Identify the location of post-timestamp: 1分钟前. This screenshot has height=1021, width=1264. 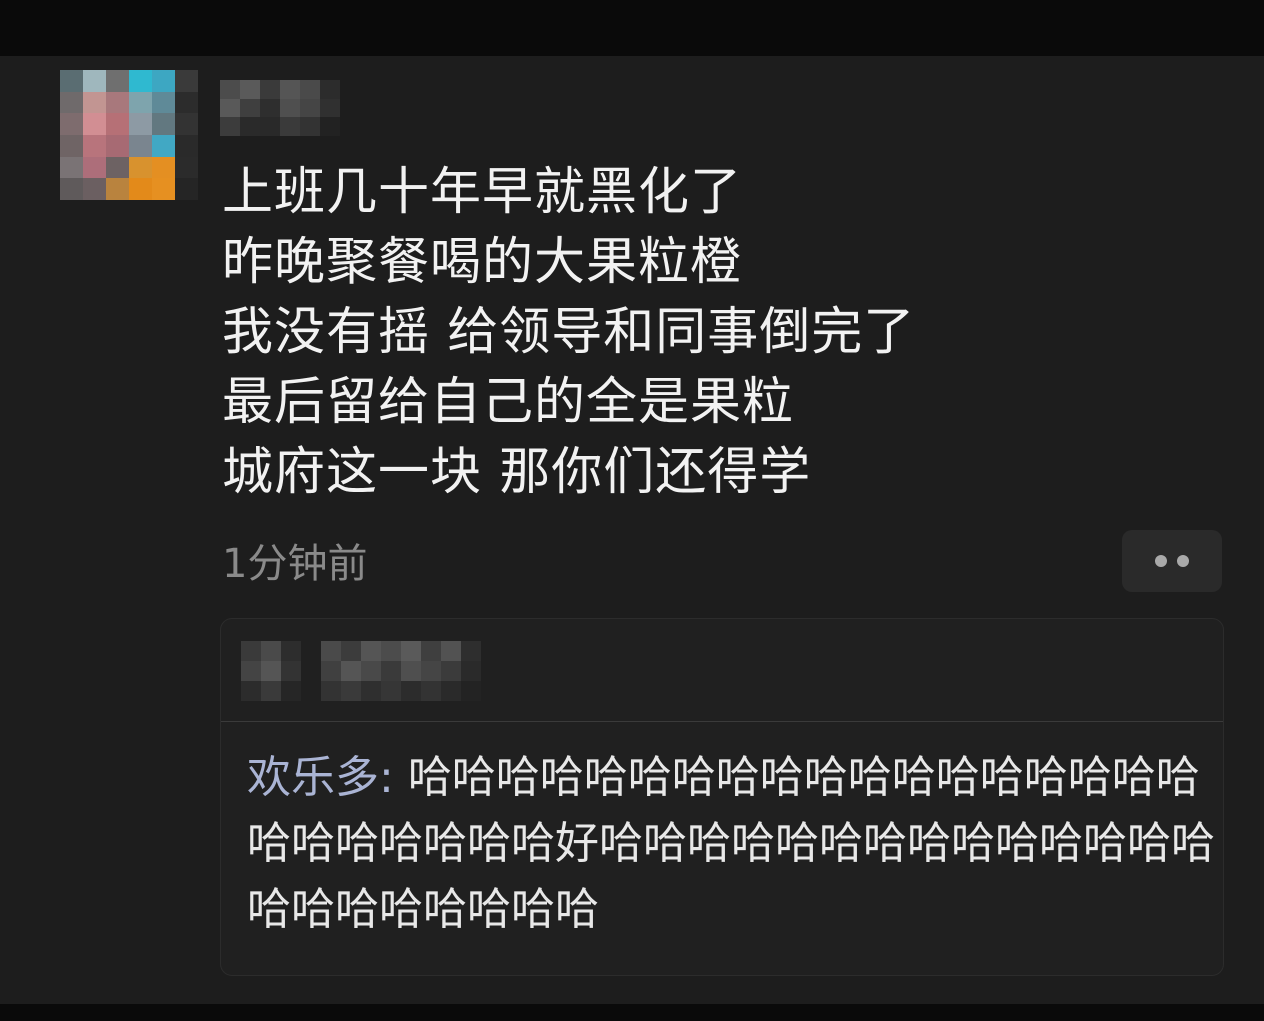
(295, 564).